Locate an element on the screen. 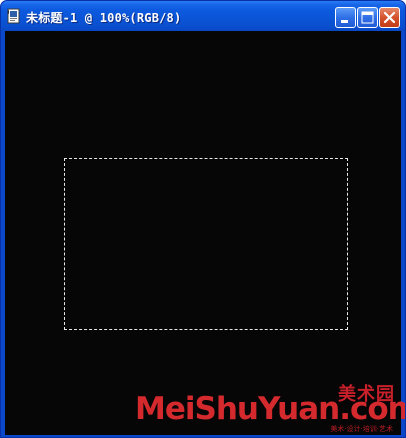  watermark-brand: MeiShuYuan.com is located at coordinates (270, 409).